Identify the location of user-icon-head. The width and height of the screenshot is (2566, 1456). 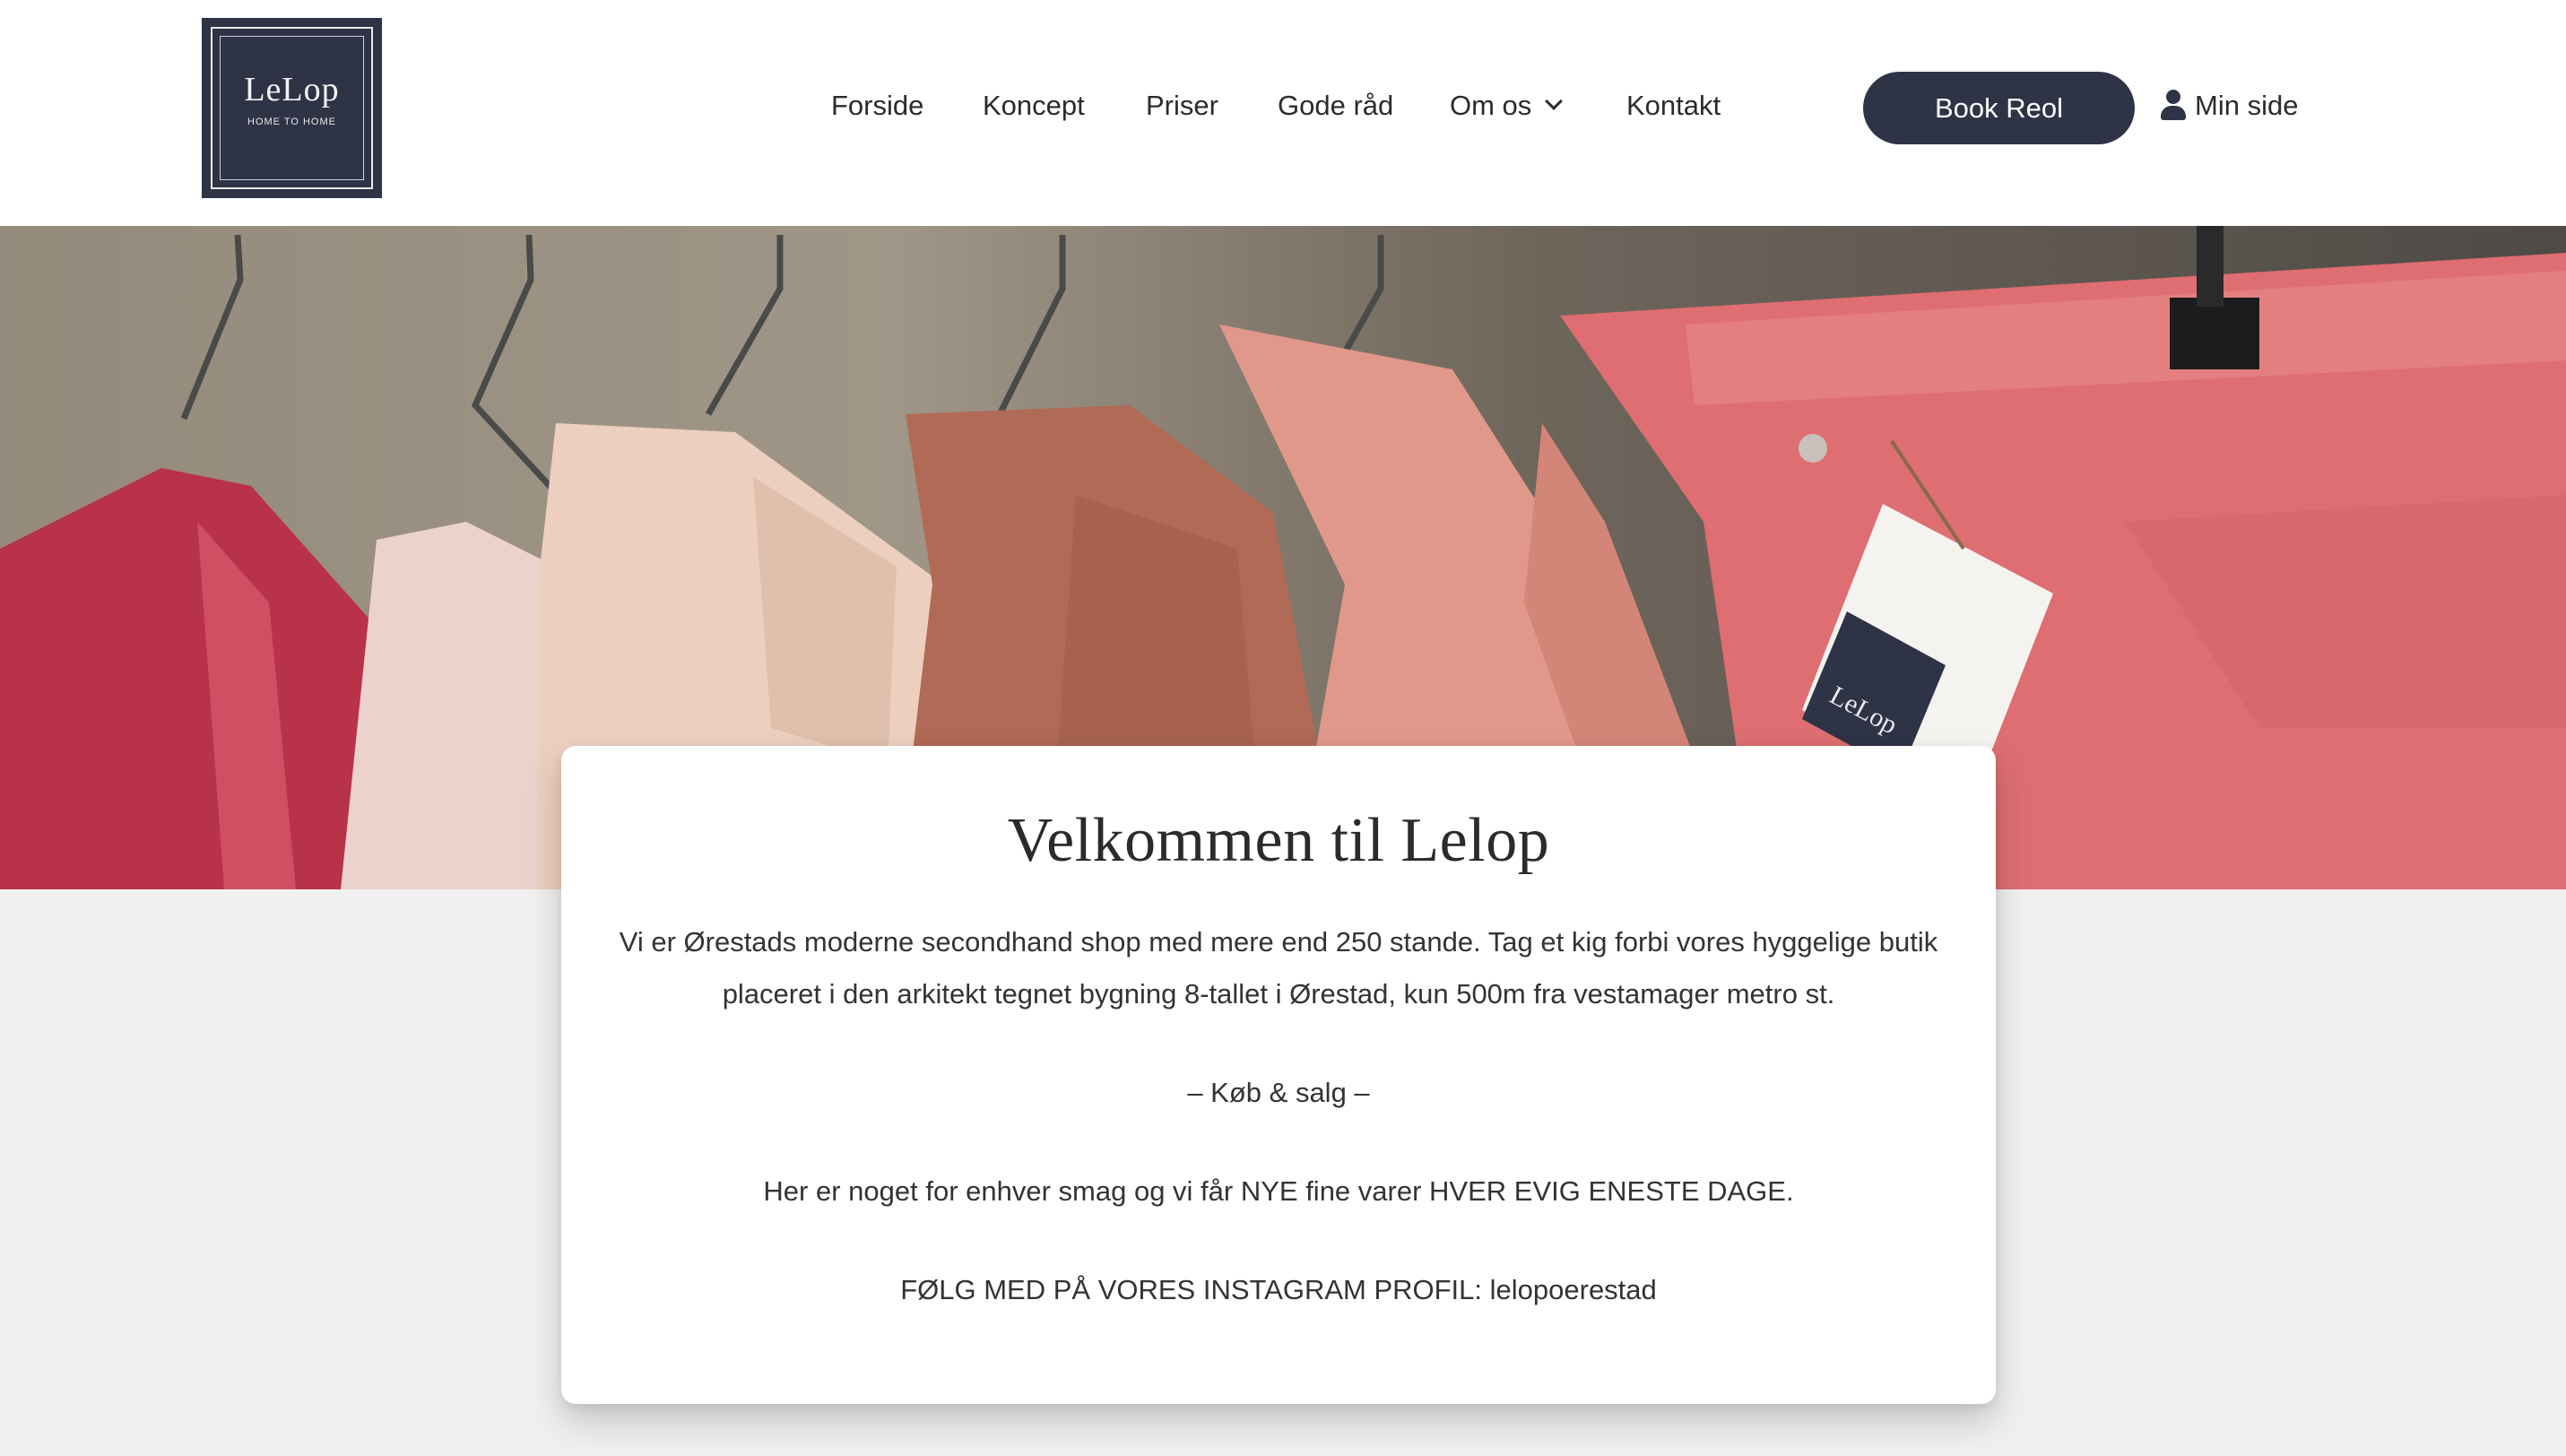
(2173, 96).